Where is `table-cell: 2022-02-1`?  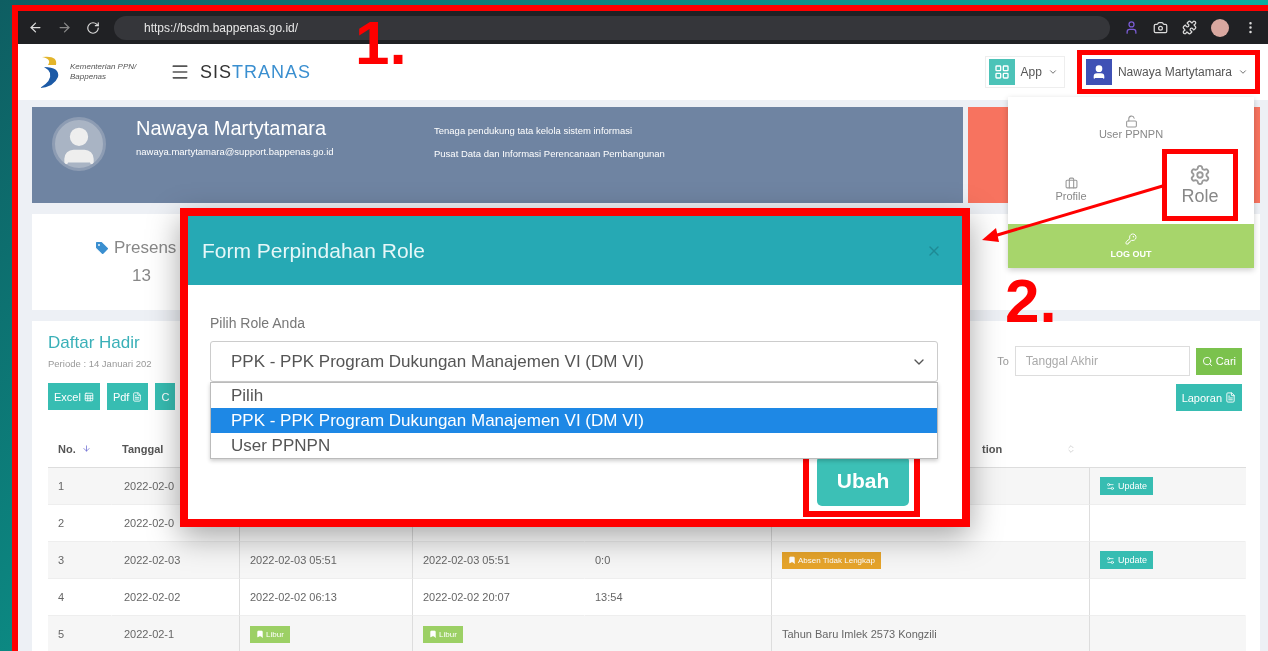 table-cell: 2022-02-1 is located at coordinates (176, 633).